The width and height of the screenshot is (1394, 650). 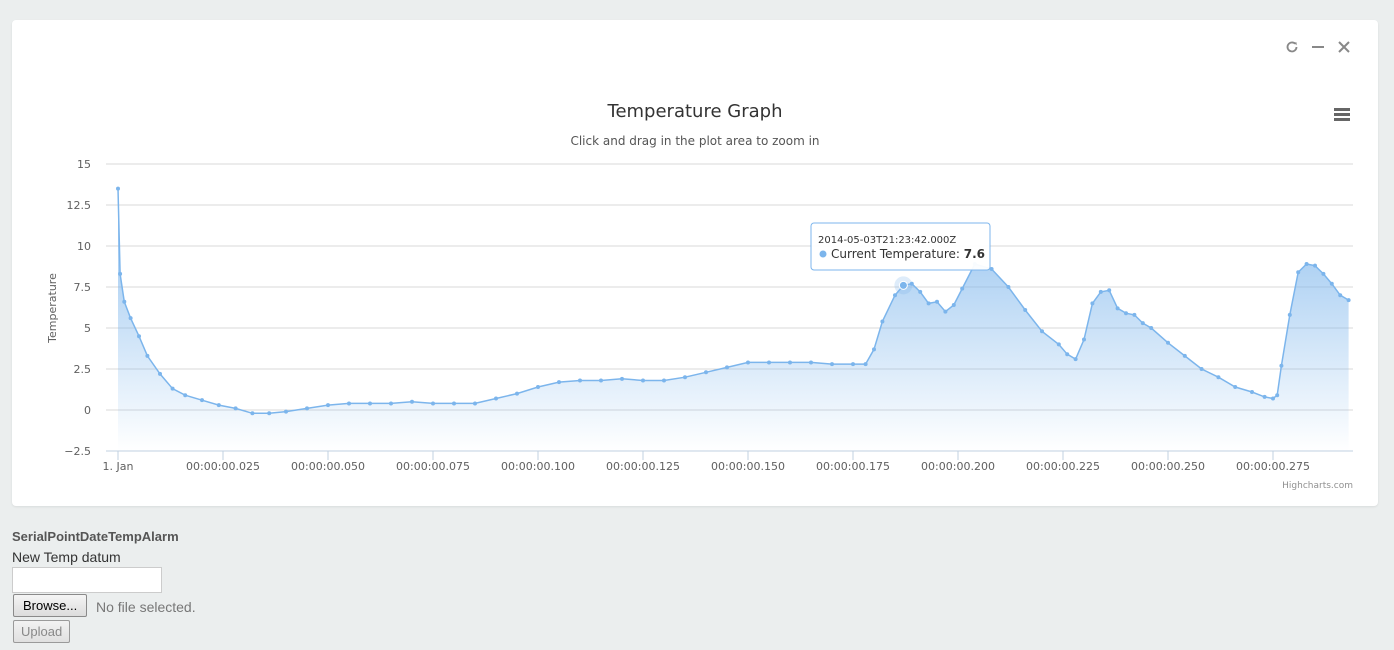 I want to click on minimize-icon, so click(x=1318, y=47).